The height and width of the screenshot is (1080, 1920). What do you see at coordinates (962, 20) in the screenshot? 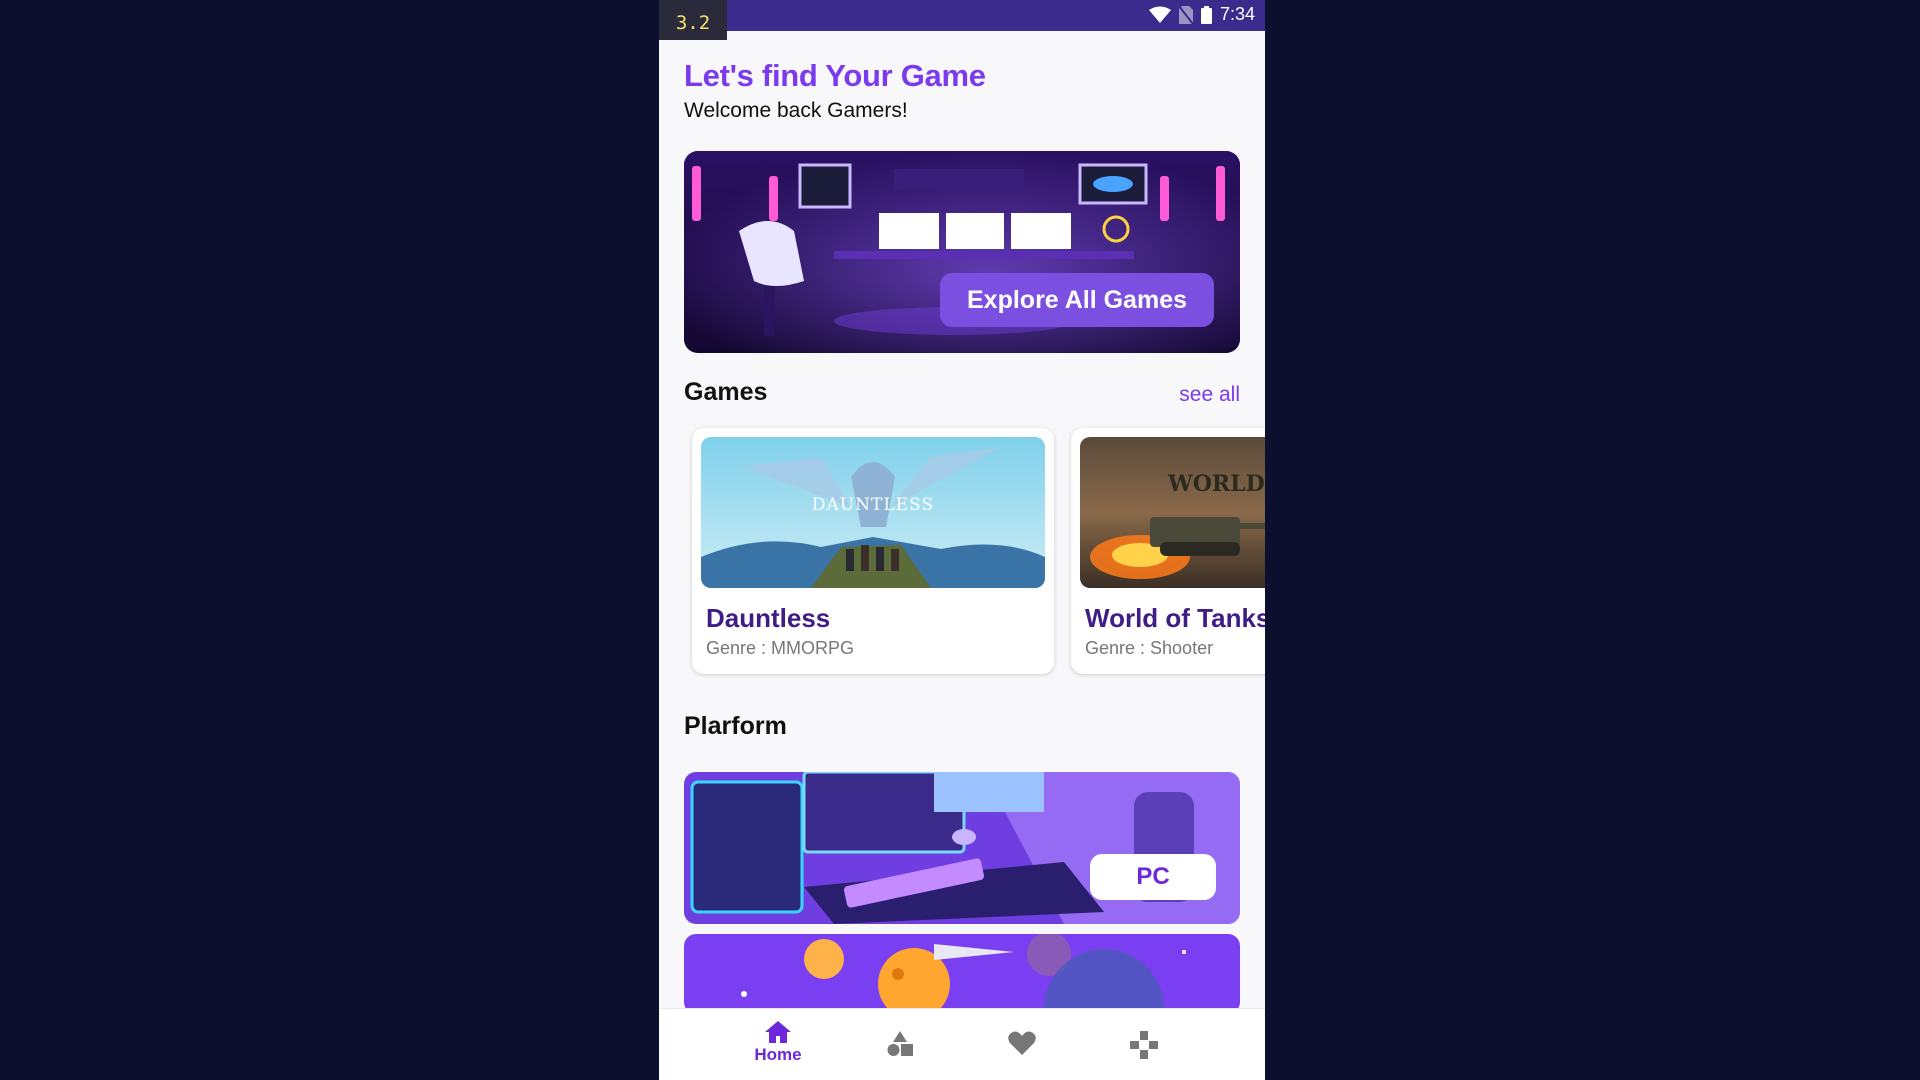
I see `status-bar: 3.2 7:34` at bounding box center [962, 20].